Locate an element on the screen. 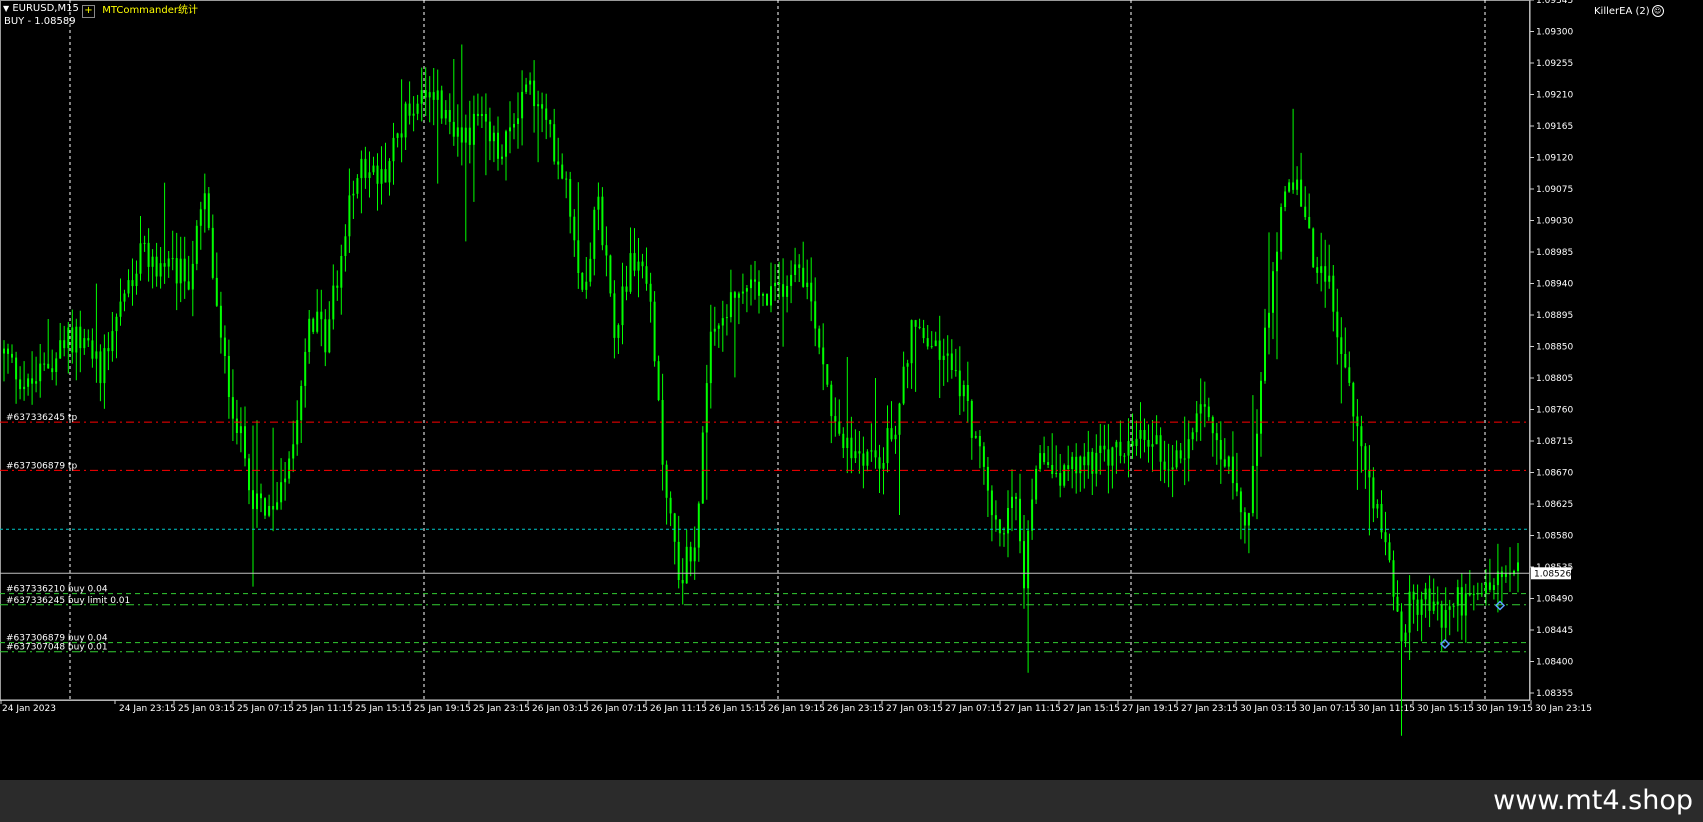  y-tick-label: 1.09030 is located at coordinates (1554, 222).